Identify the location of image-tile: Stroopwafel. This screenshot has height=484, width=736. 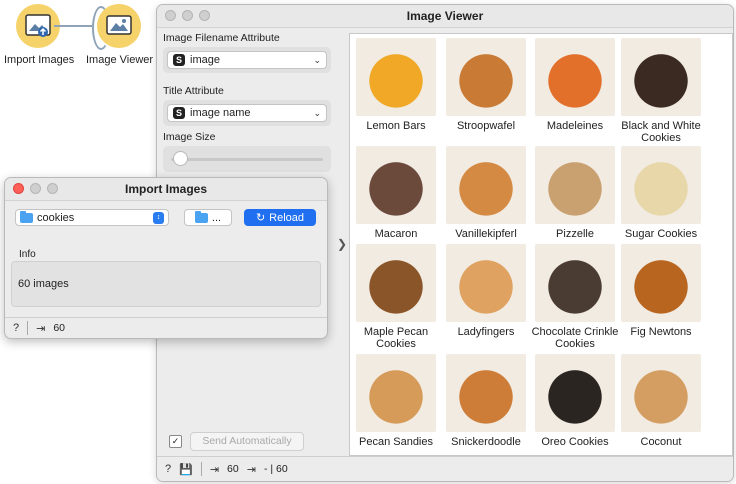
(486, 85).